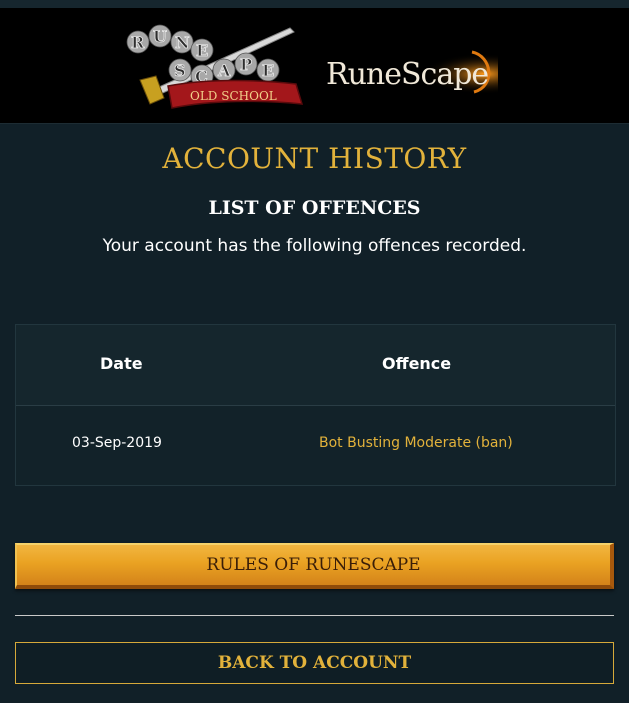 The width and height of the screenshot is (629, 703). Describe the element at coordinates (315, 365) in the screenshot. I see `table-header: Date Offence` at that location.